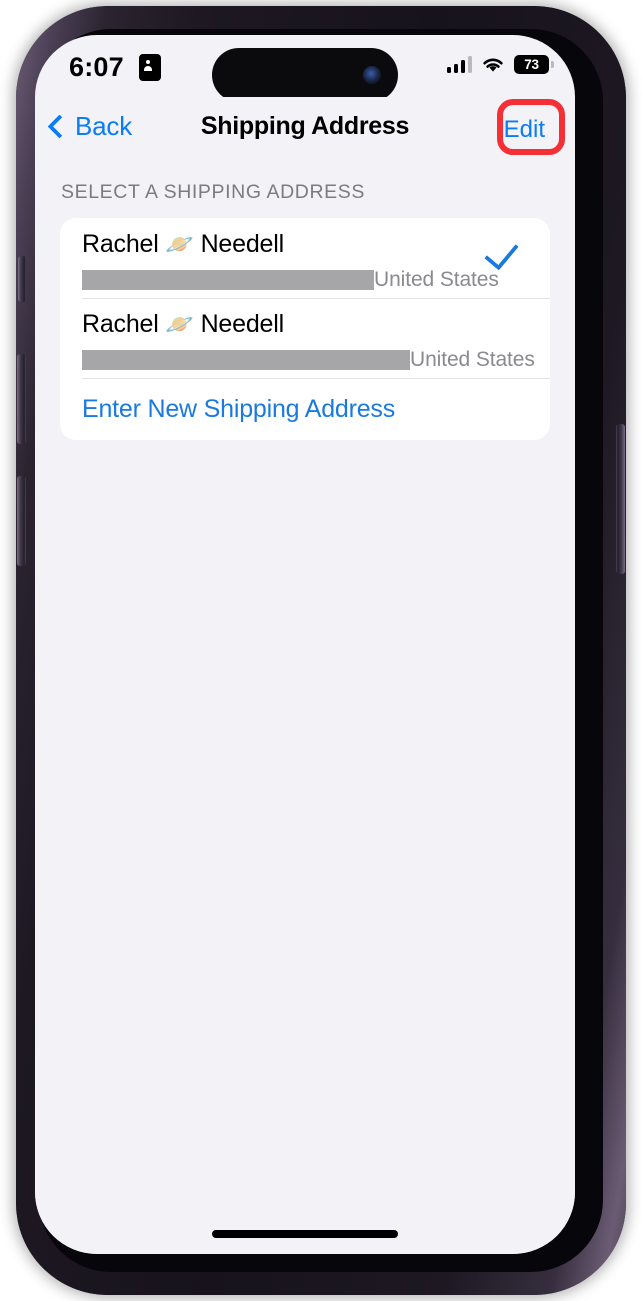 This screenshot has width=642, height=1301. I want to click on silent-switch-button, so click(22, 279).